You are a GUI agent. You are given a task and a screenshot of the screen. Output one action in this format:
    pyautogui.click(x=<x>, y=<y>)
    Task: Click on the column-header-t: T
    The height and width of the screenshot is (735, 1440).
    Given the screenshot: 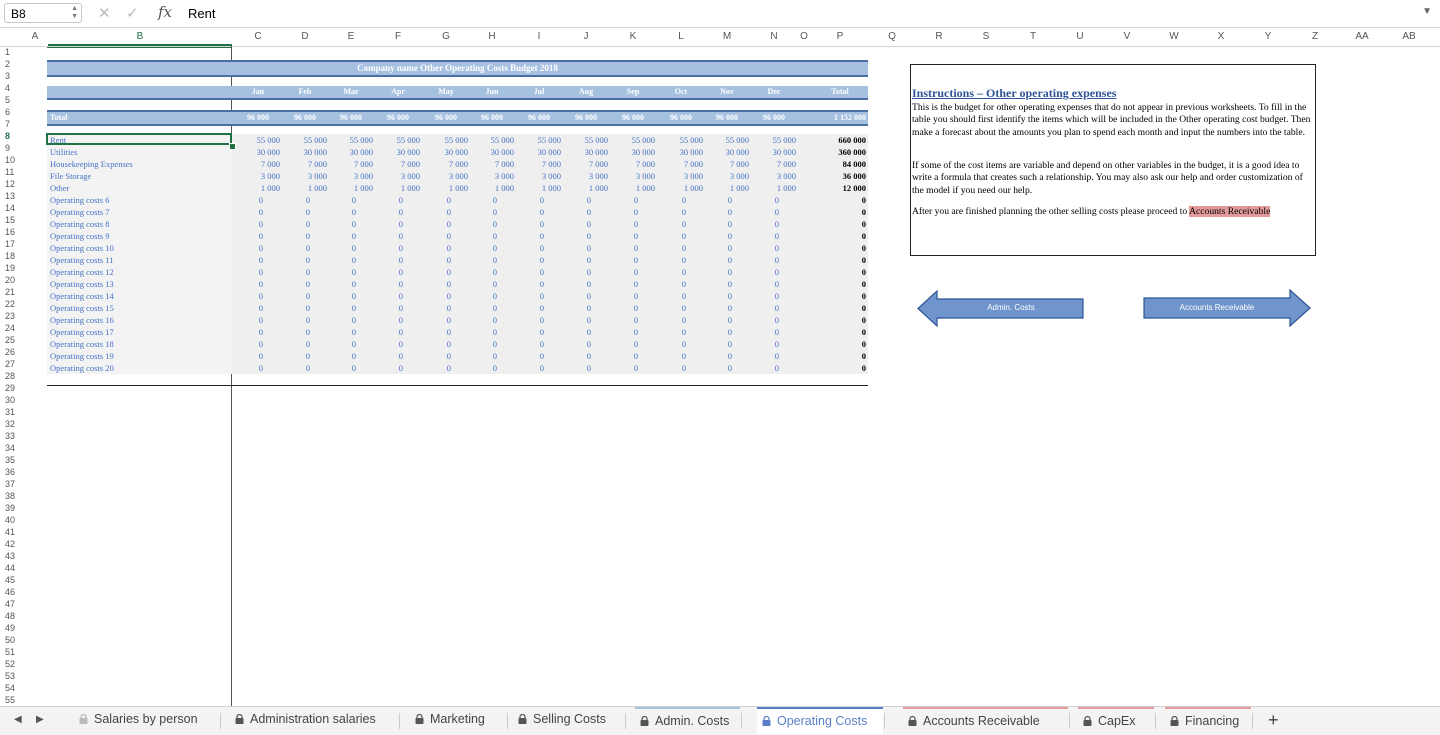 What is the action you would take?
    pyautogui.click(x=1033, y=37)
    